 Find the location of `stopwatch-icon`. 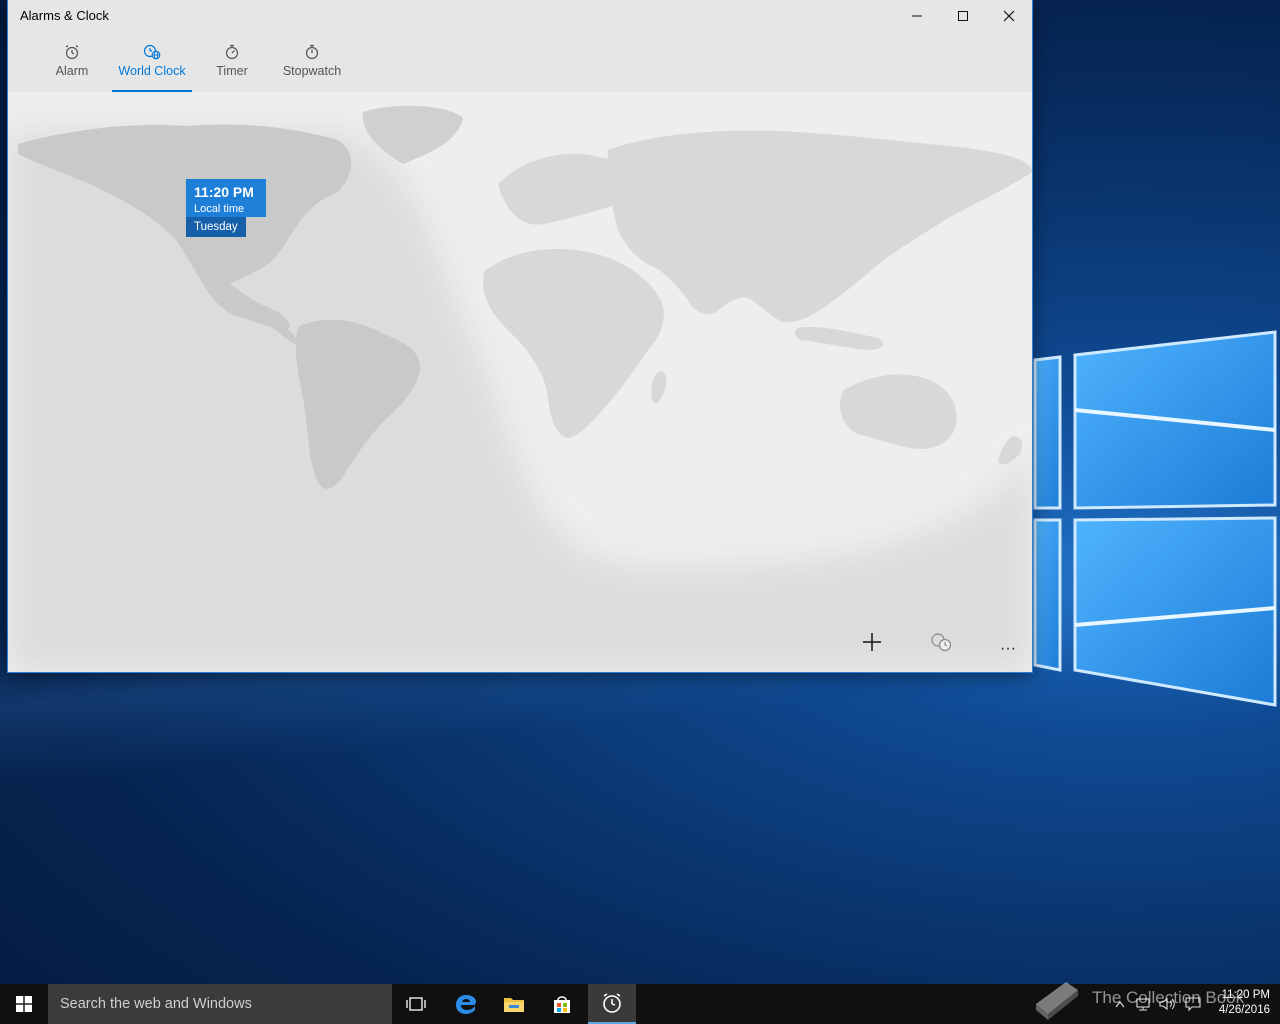

stopwatch-icon is located at coordinates (312, 52).